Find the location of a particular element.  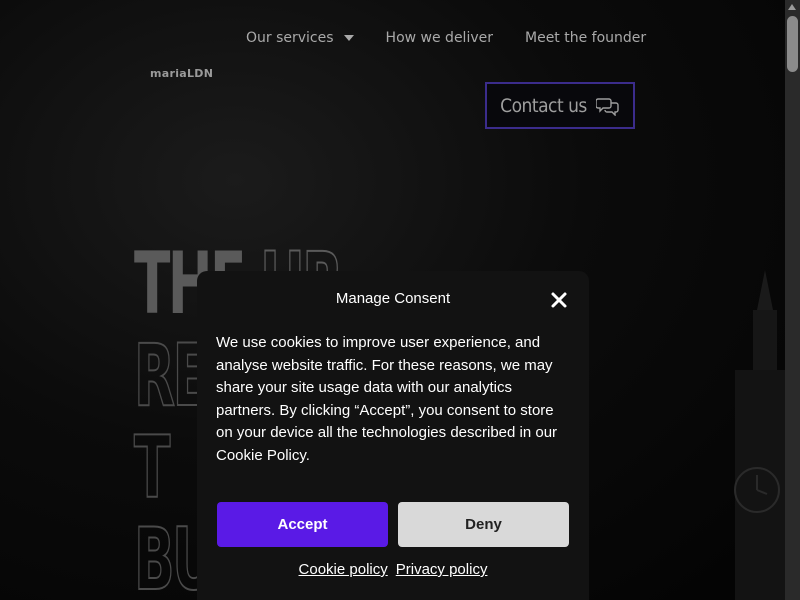

nav-item-label: Meet the founder is located at coordinates (586, 38).